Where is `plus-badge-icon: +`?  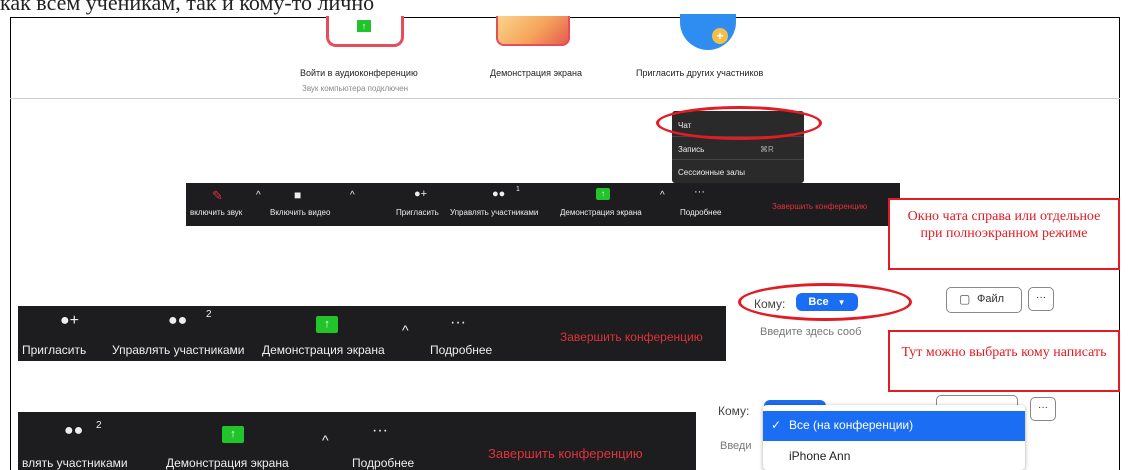
plus-badge-icon: + is located at coordinates (720, 36).